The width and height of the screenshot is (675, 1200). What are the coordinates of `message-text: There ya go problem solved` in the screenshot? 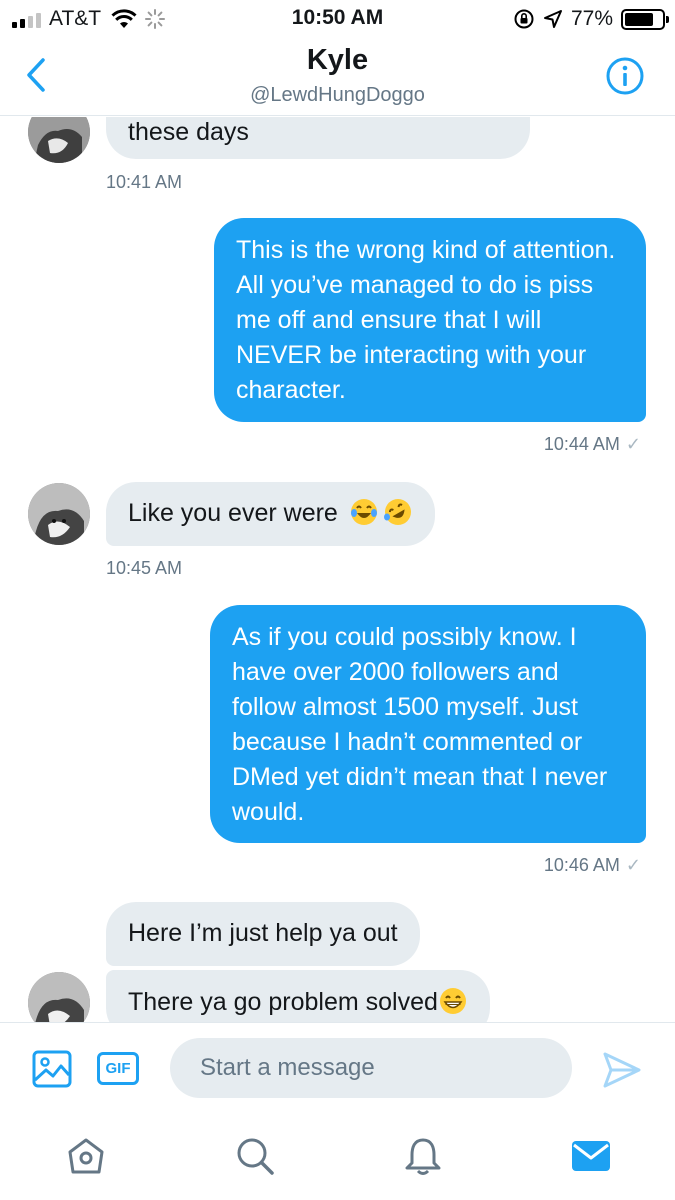 It's located at (283, 1002).